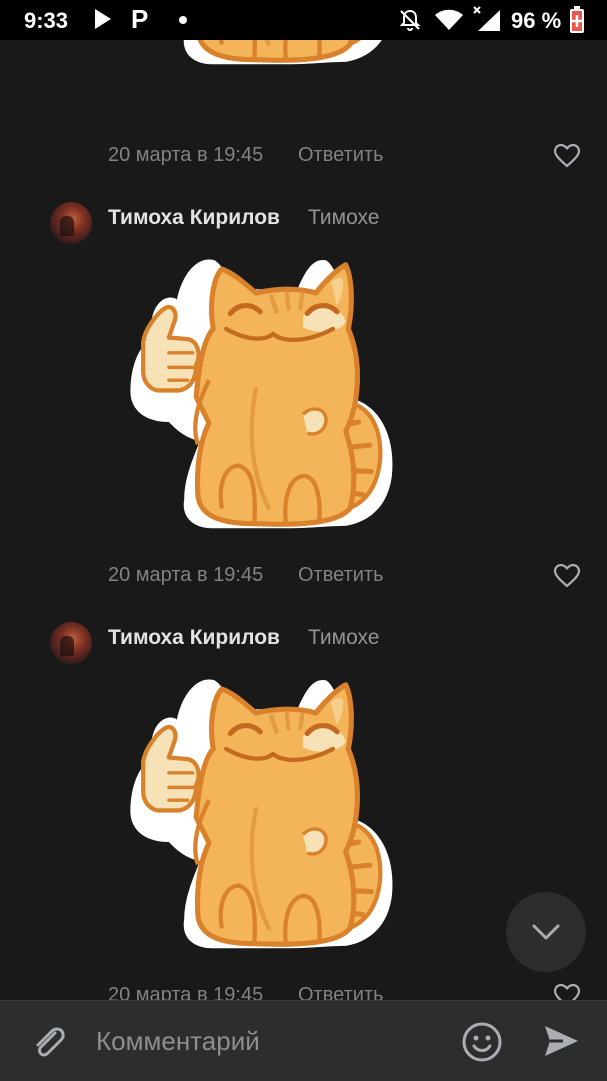 The width and height of the screenshot is (607, 1081). What do you see at coordinates (46, 20) in the screenshot?
I see `status-time: 9:33` at bounding box center [46, 20].